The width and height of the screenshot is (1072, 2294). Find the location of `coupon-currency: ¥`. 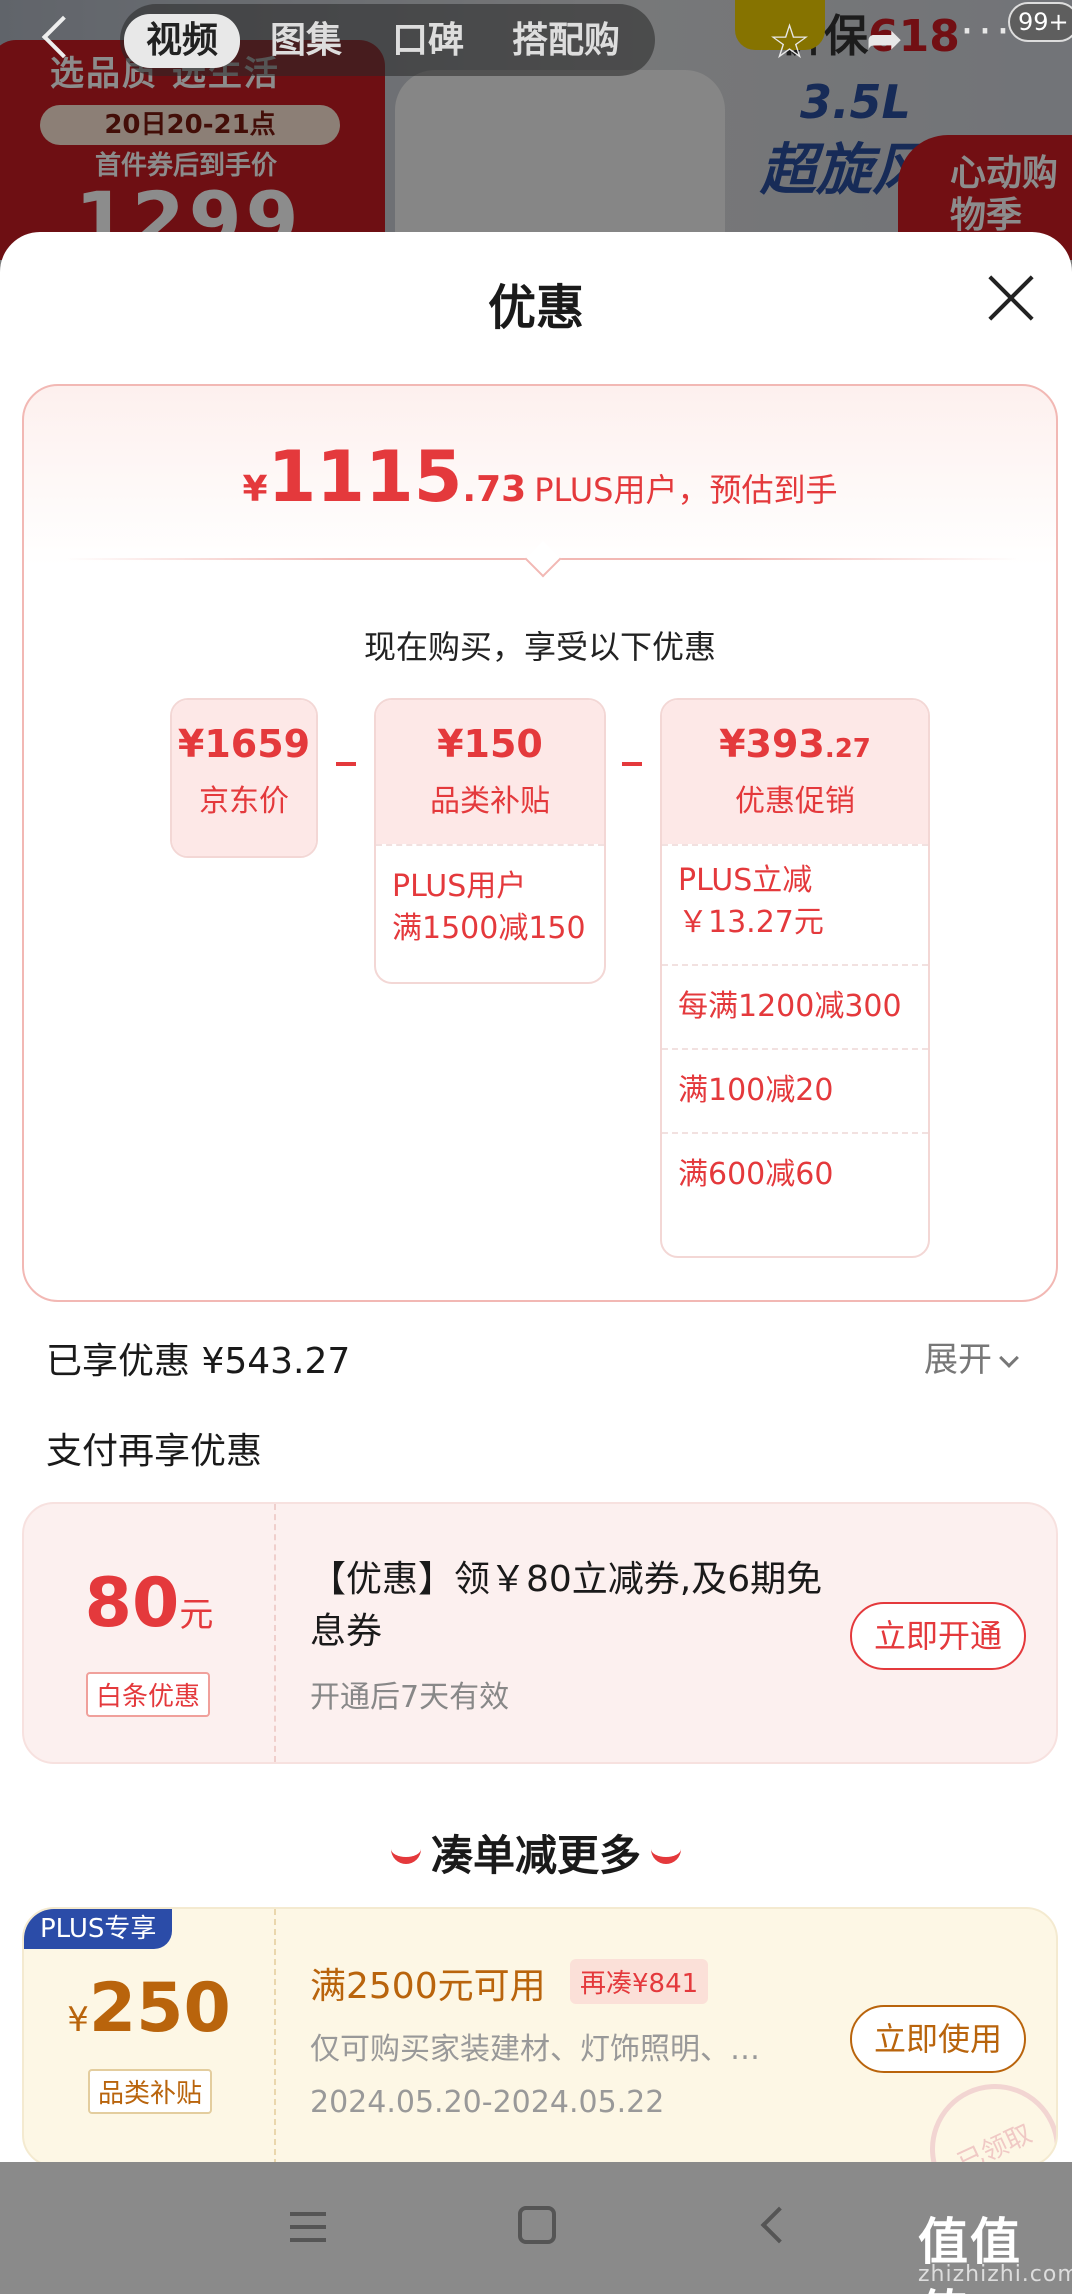

coupon-currency: ¥ is located at coordinates (78, 2020).